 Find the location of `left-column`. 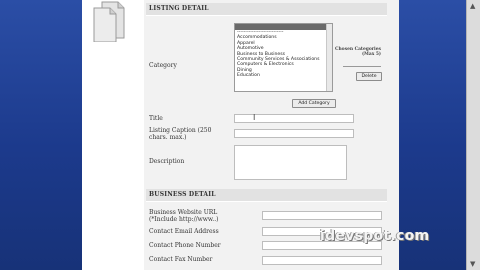

left-column is located at coordinates (113, 135).